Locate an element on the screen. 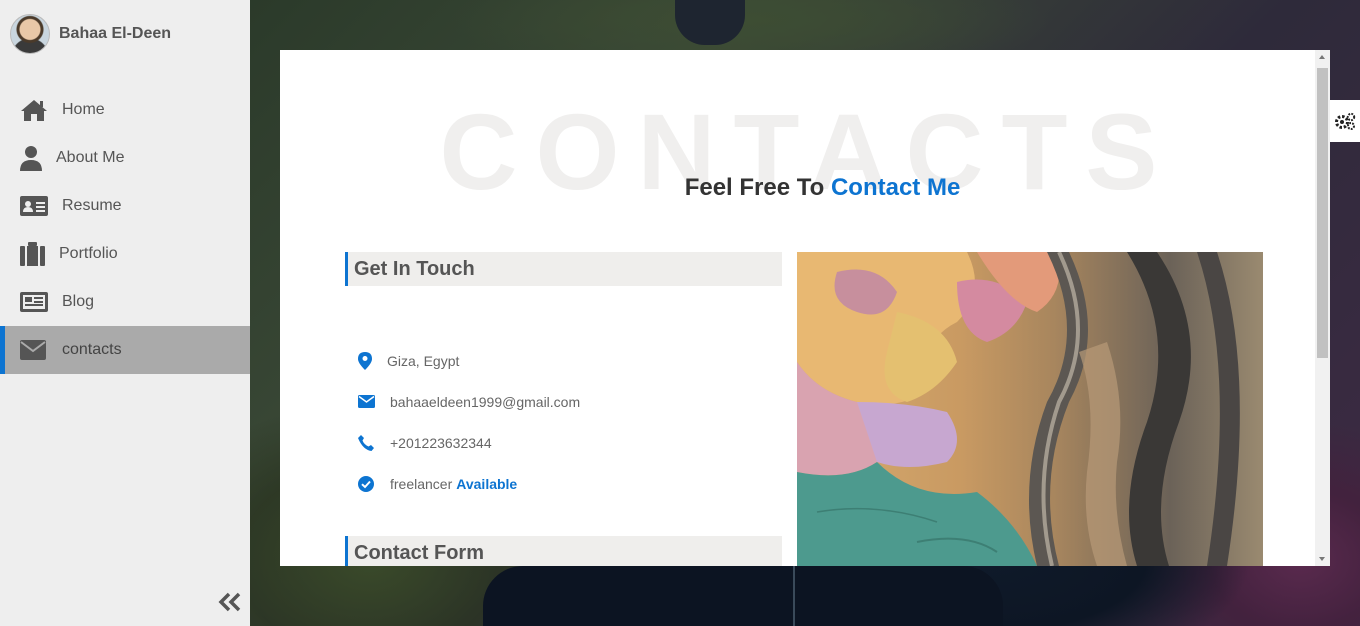 The image size is (1360, 626). headline-accent: Contact Me is located at coordinates (895, 187).